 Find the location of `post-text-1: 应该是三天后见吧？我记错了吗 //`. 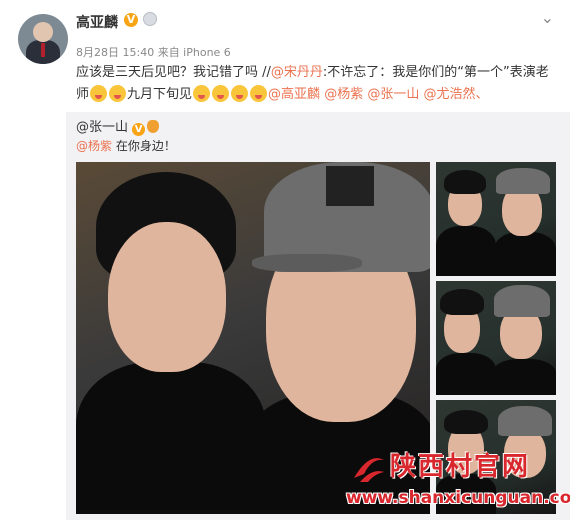

post-text-1: 应该是三天后见吧？我记错了吗 // is located at coordinates (173, 72).